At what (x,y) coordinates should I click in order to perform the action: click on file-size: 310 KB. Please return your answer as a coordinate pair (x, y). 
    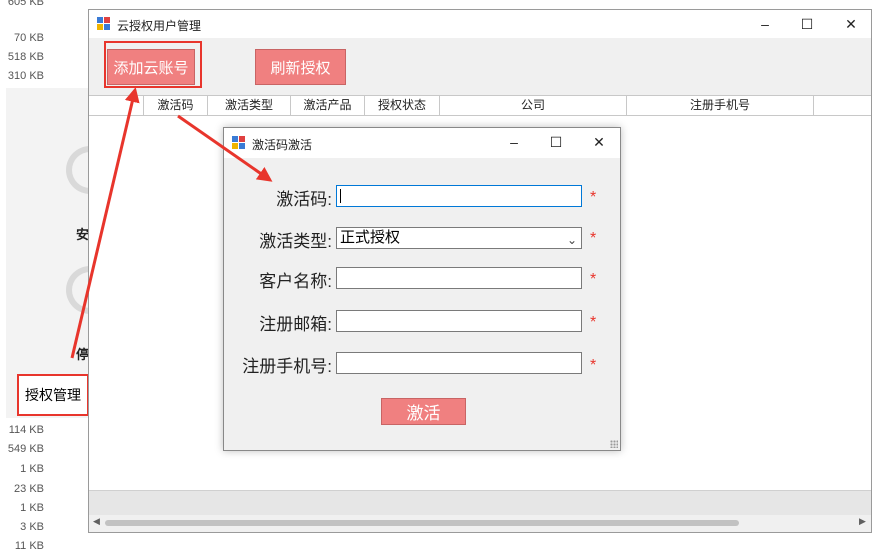
    Looking at the image, I should click on (25, 76).